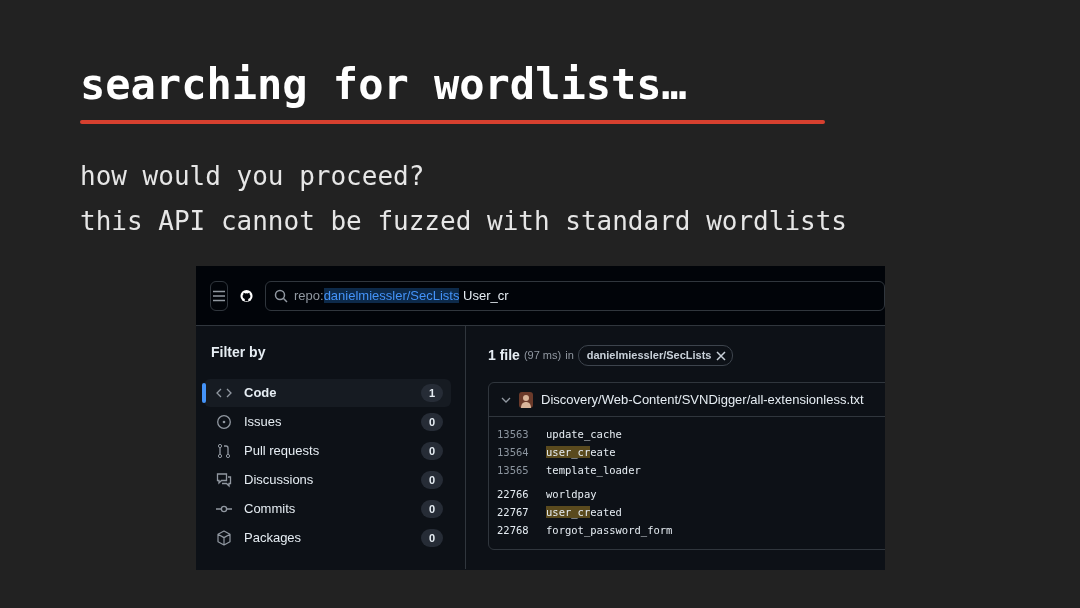 This screenshot has width=1080, height=608. What do you see at coordinates (526, 399) in the screenshot?
I see `avatar-icon` at bounding box center [526, 399].